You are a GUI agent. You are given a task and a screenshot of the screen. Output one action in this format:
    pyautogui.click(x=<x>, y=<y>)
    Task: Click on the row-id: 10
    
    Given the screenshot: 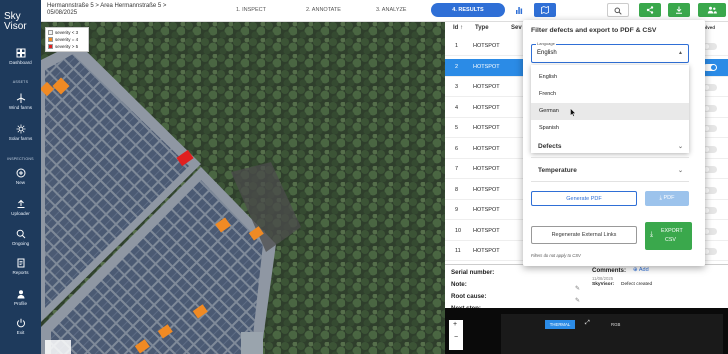 What is the action you would take?
    pyautogui.click(x=458, y=230)
    